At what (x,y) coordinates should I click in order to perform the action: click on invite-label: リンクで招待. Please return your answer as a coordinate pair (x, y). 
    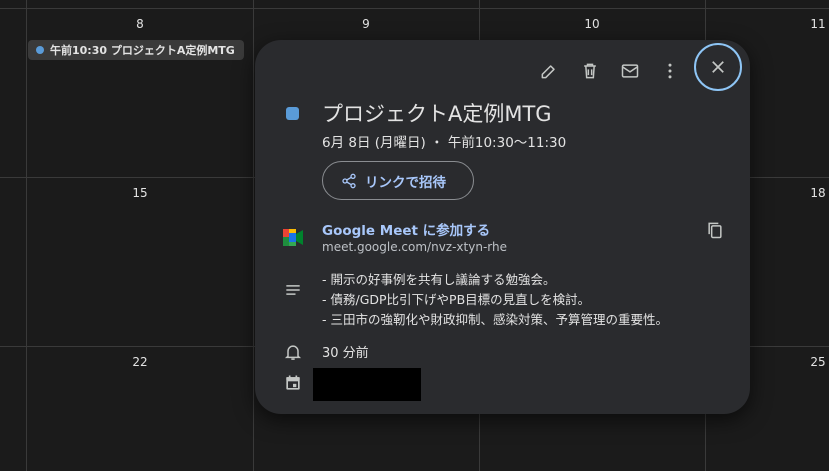
    Looking at the image, I should click on (405, 182).